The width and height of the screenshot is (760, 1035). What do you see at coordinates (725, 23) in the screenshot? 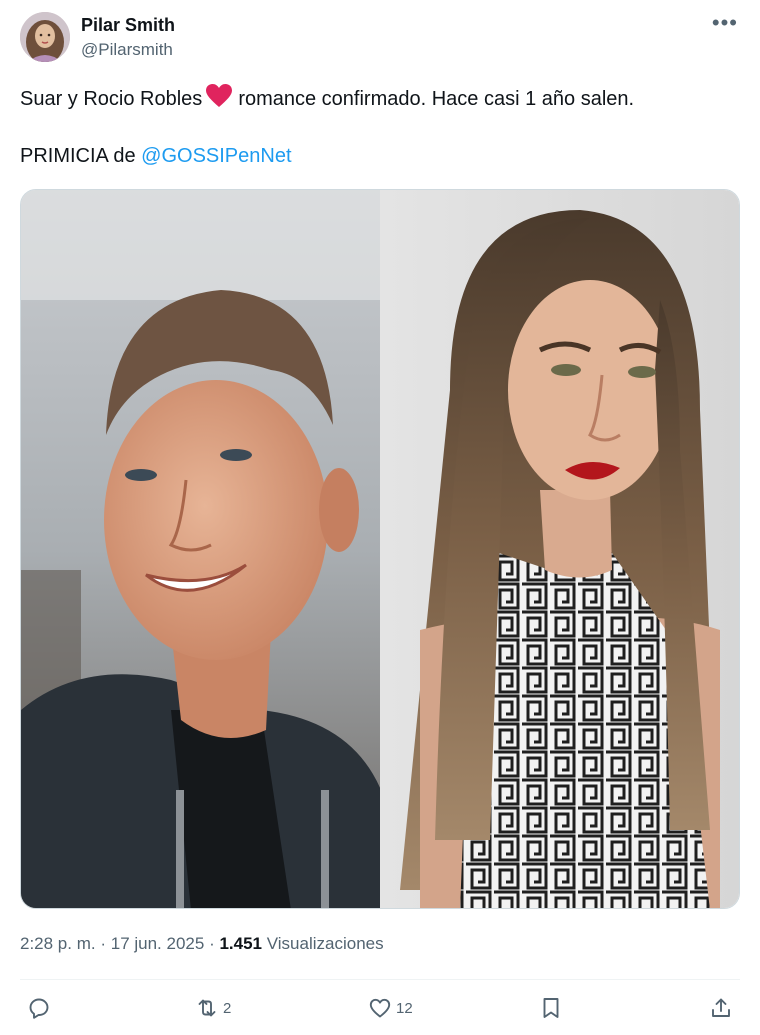
I see `more-horizontal-icon: •••` at bounding box center [725, 23].